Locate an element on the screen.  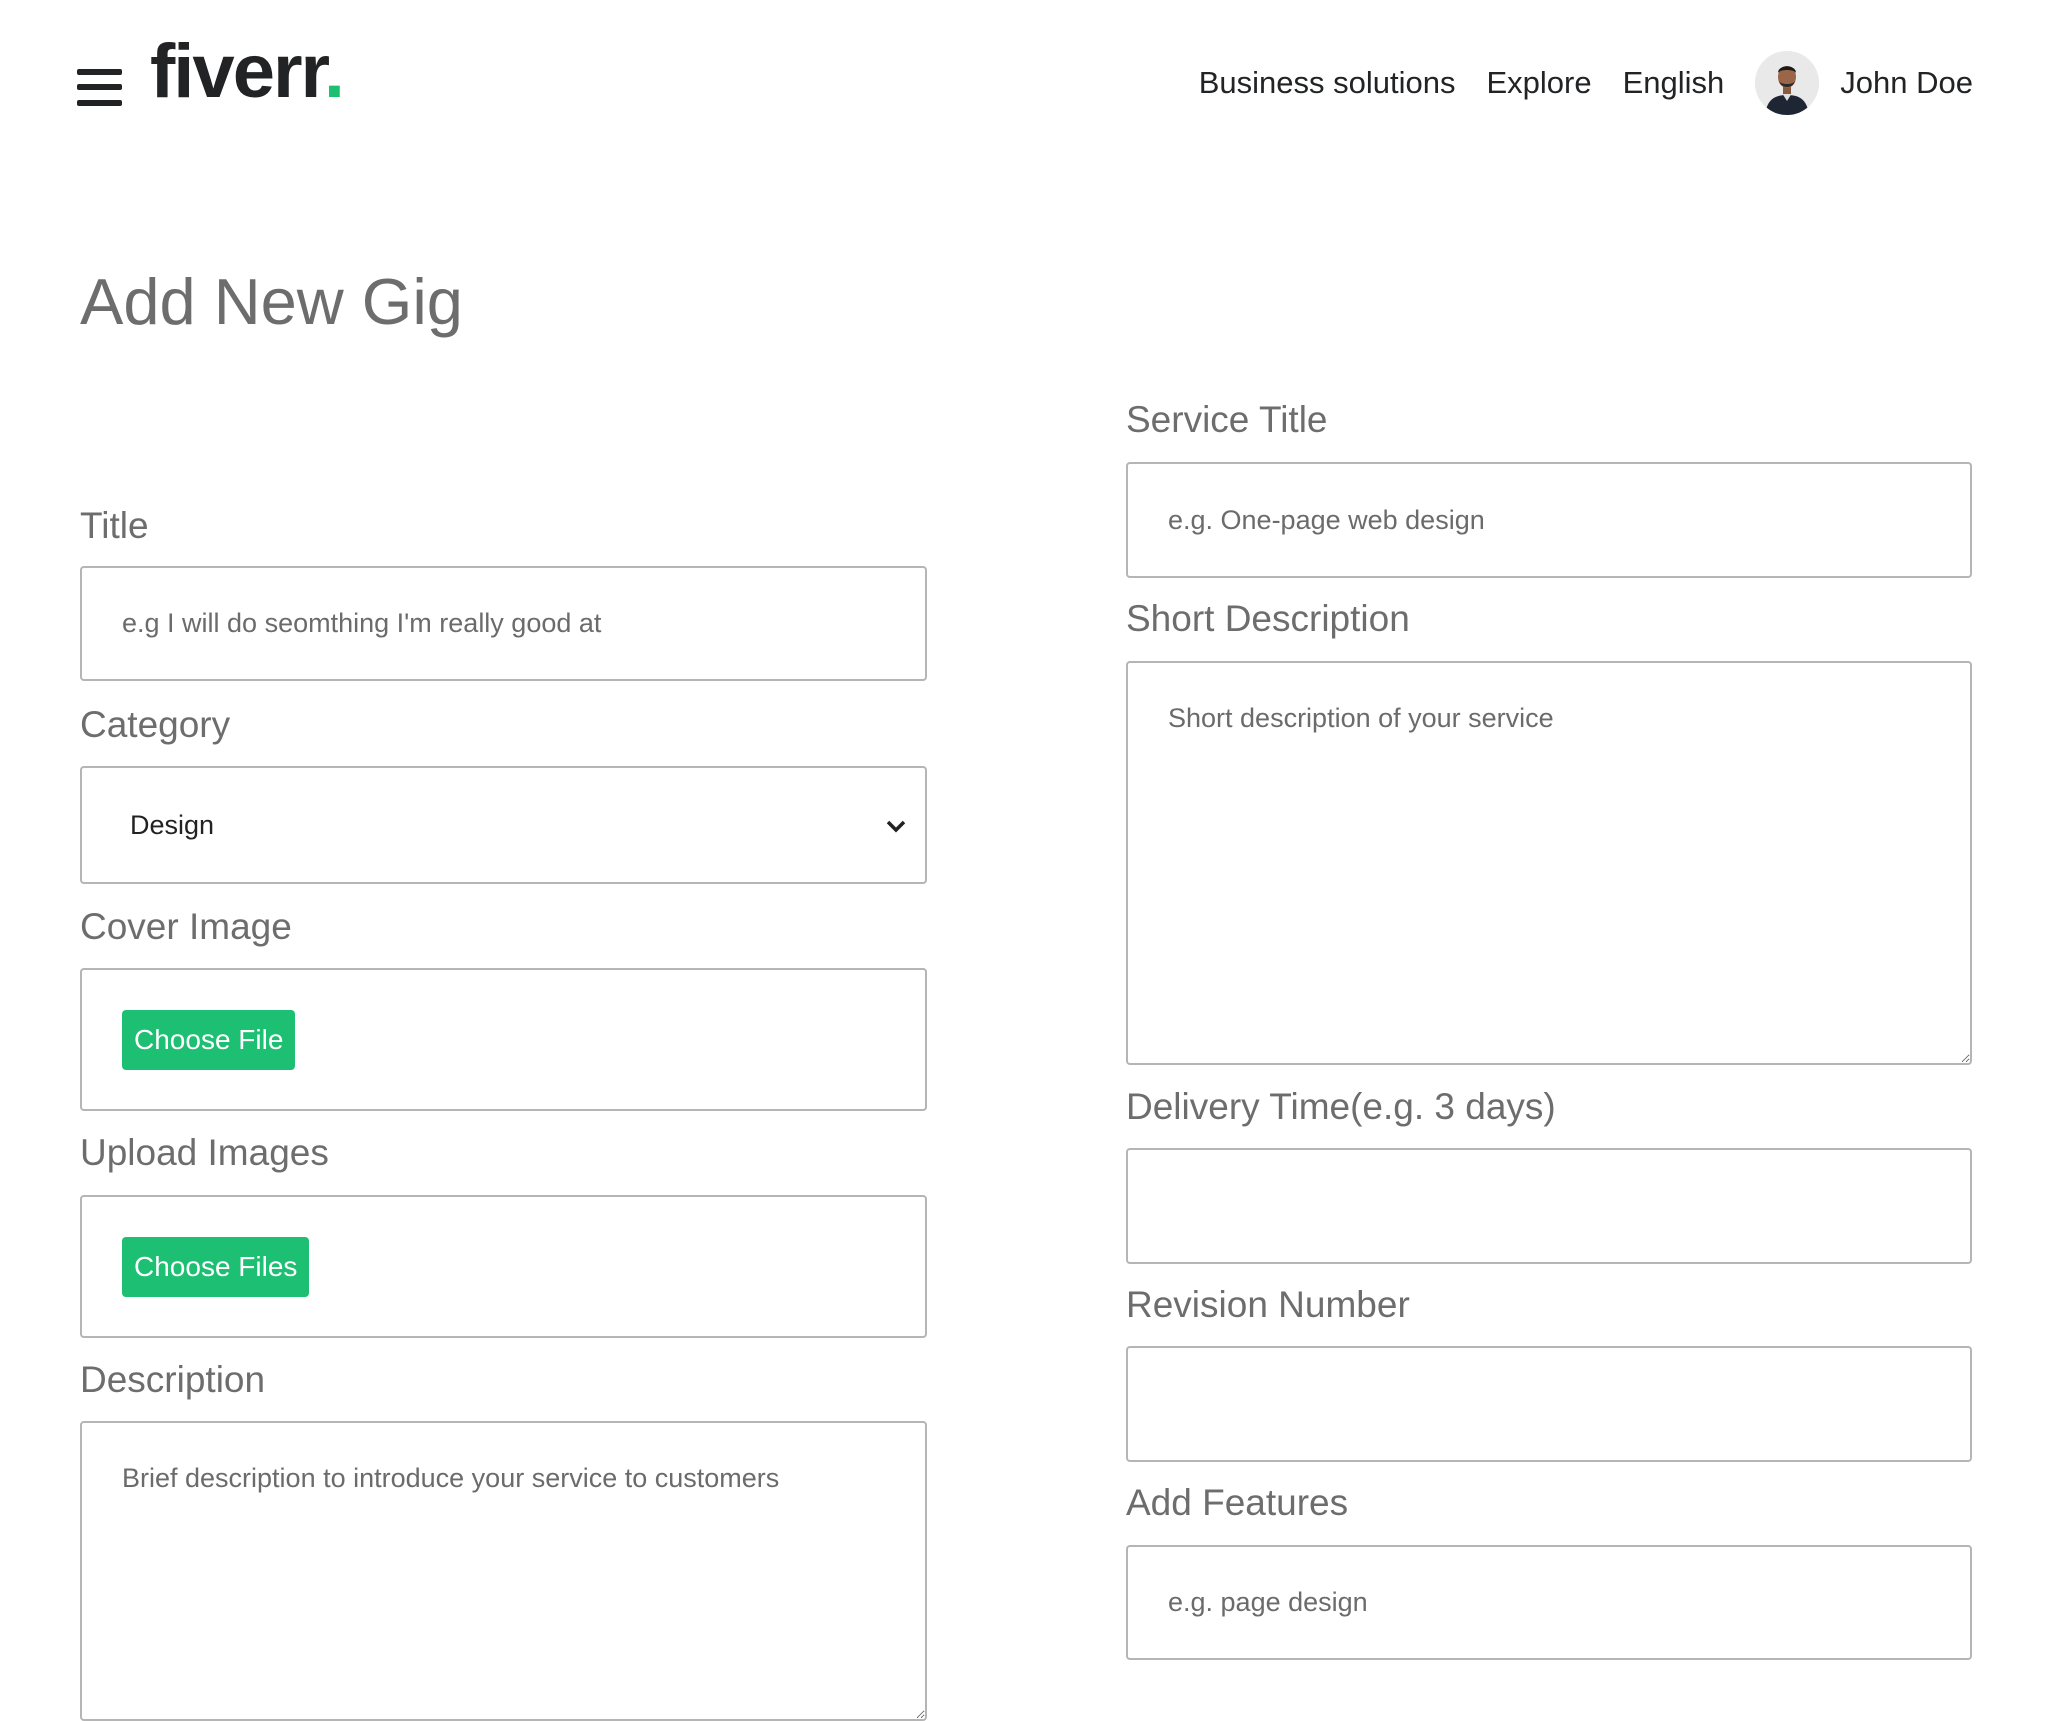
delivery-time-input is located at coordinates (1549, 1206).